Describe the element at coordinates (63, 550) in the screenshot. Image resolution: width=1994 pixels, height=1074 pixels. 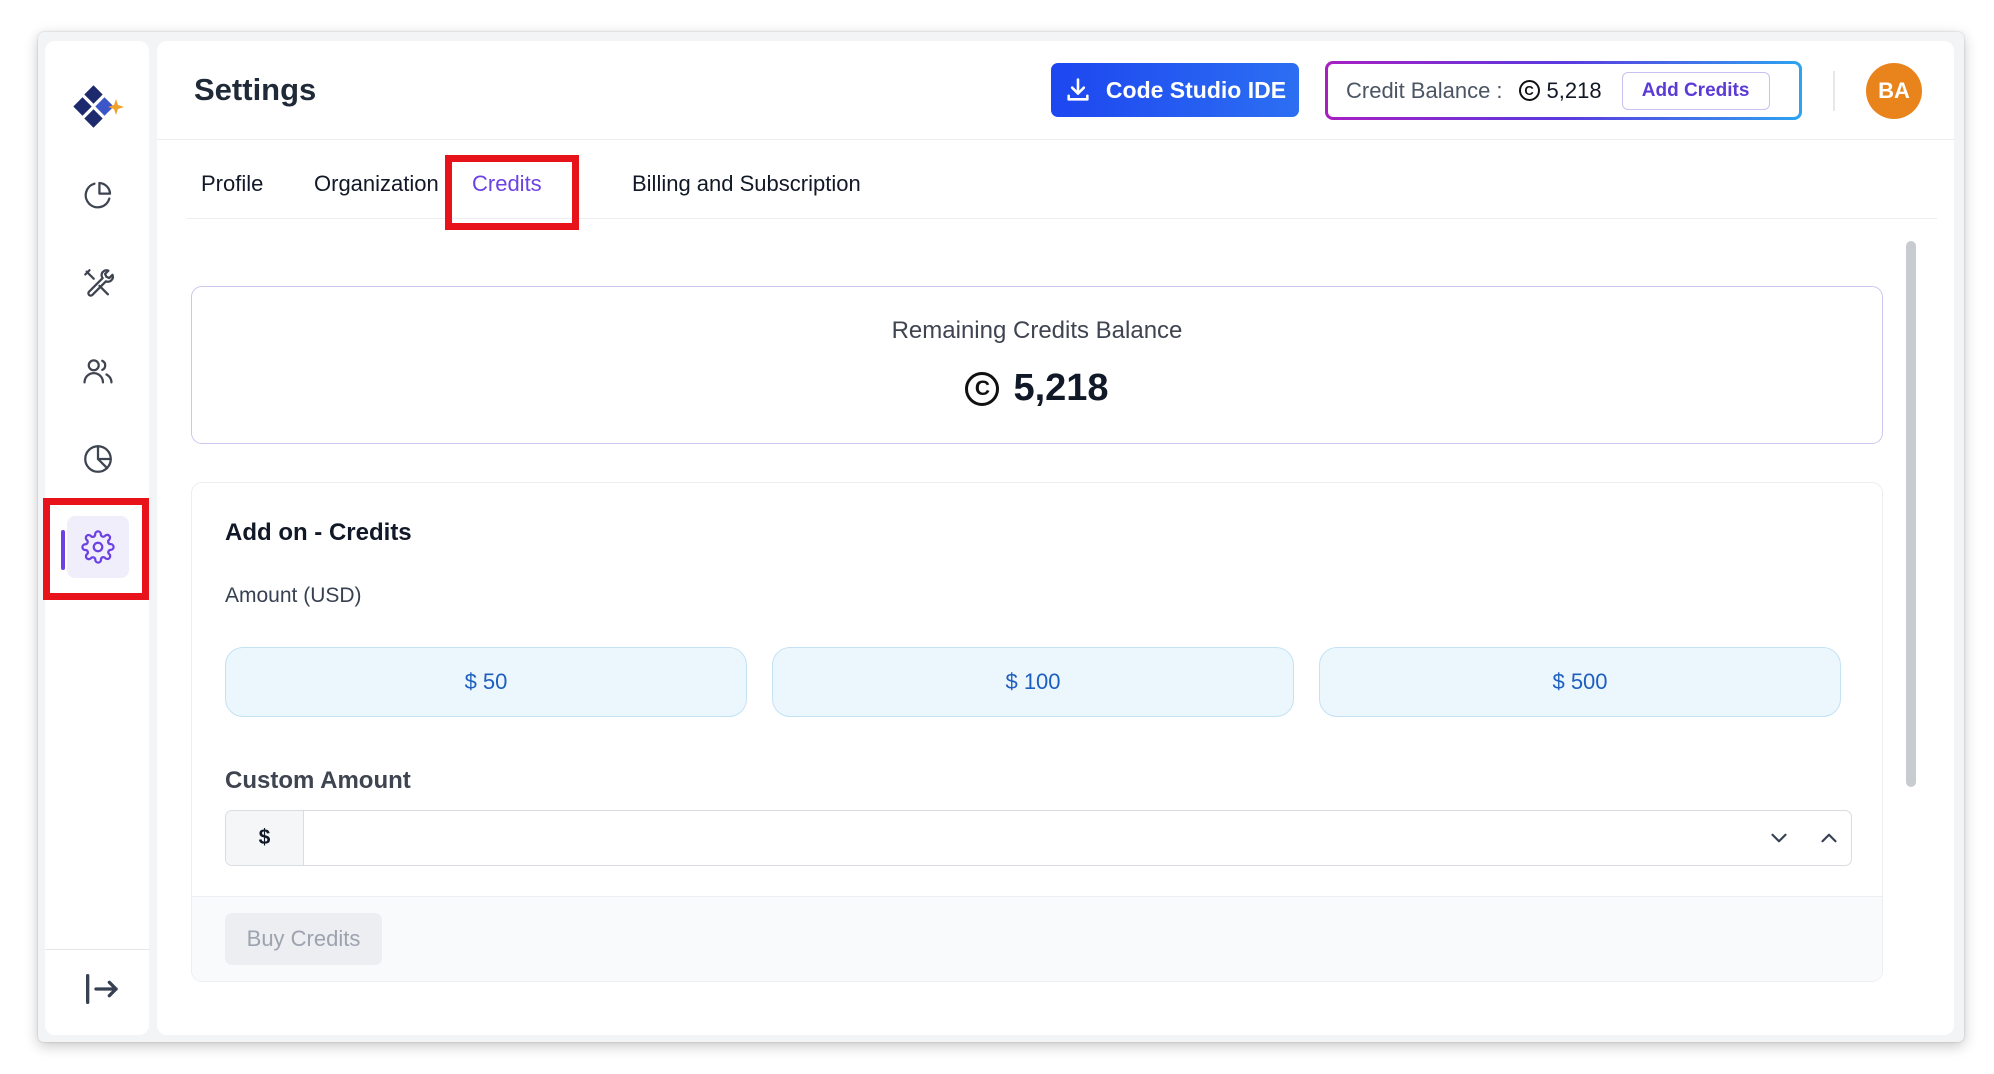
I see `active-indicator` at that location.